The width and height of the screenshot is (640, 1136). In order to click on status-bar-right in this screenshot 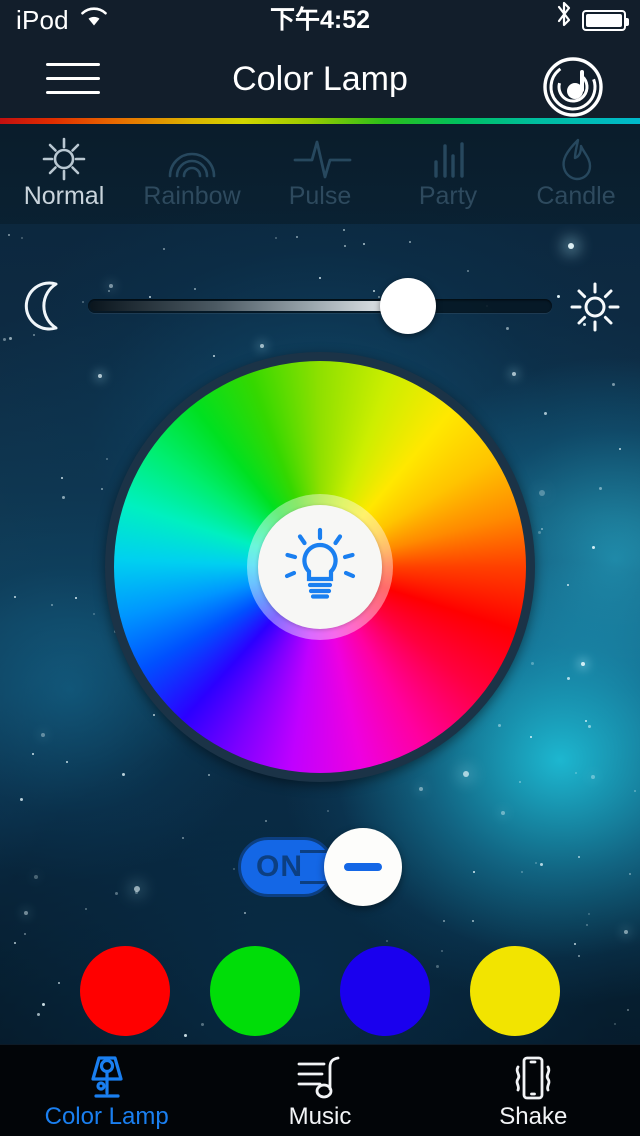, I will do `click(592, 20)`.